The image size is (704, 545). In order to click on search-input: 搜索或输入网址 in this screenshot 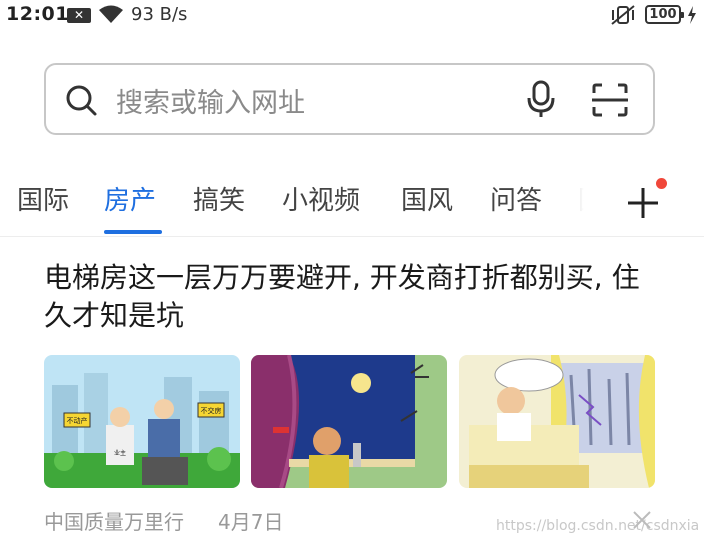, I will do `click(210, 100)`.